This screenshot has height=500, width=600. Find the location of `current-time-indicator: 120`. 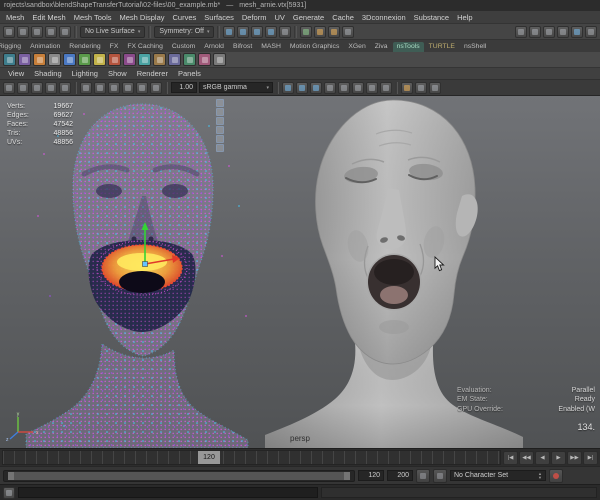

current-time-indicator: 120 is located at coordinates (209, 457).